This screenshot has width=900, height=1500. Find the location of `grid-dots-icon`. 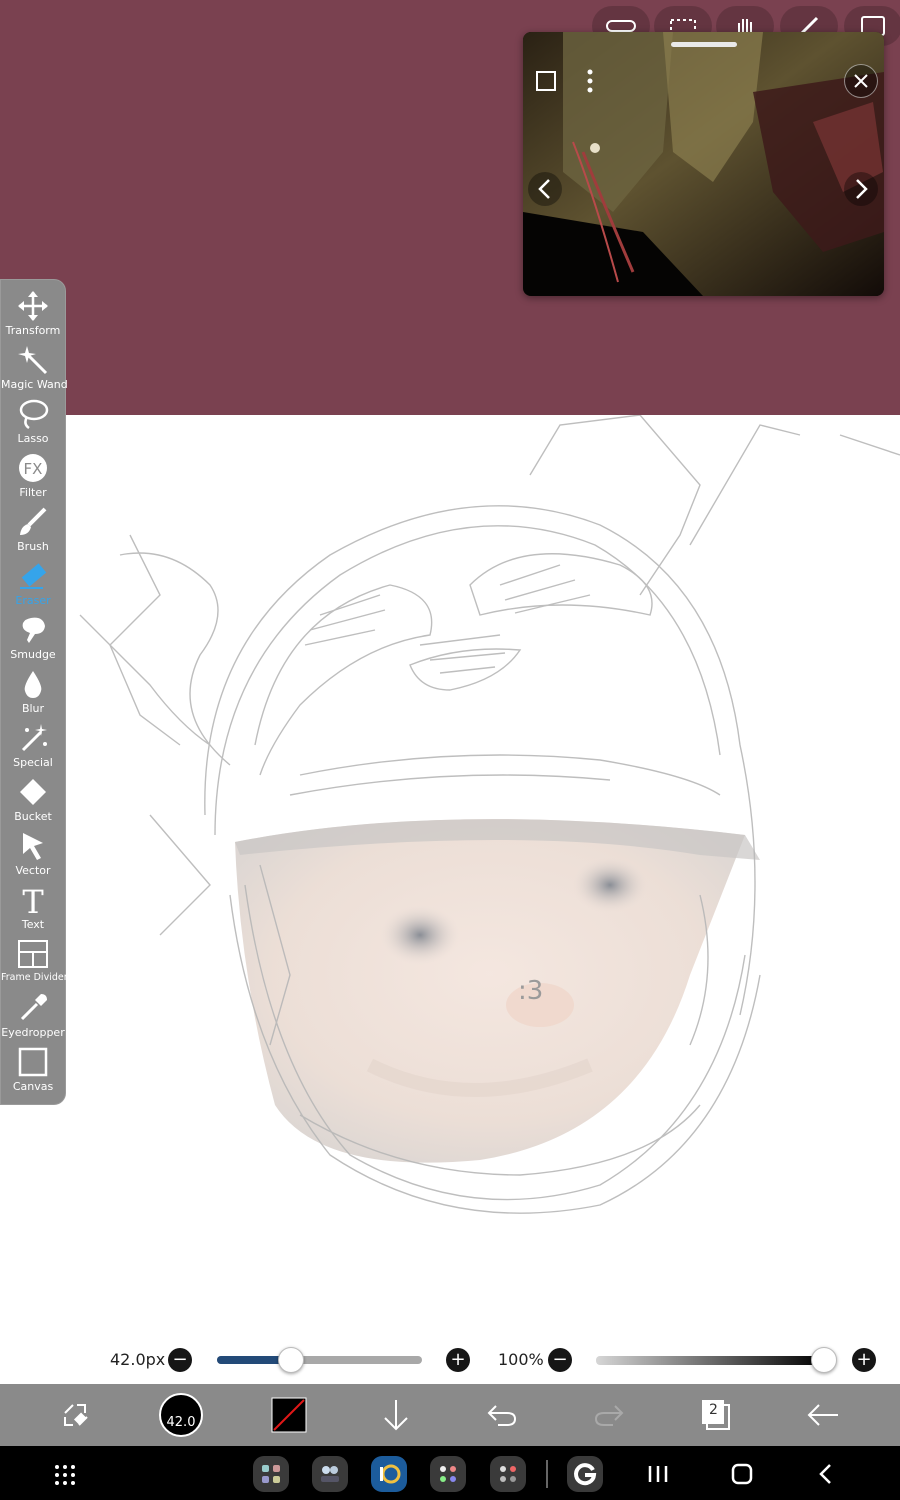

grid-dots-icon is located at coordinates (65, 1475).